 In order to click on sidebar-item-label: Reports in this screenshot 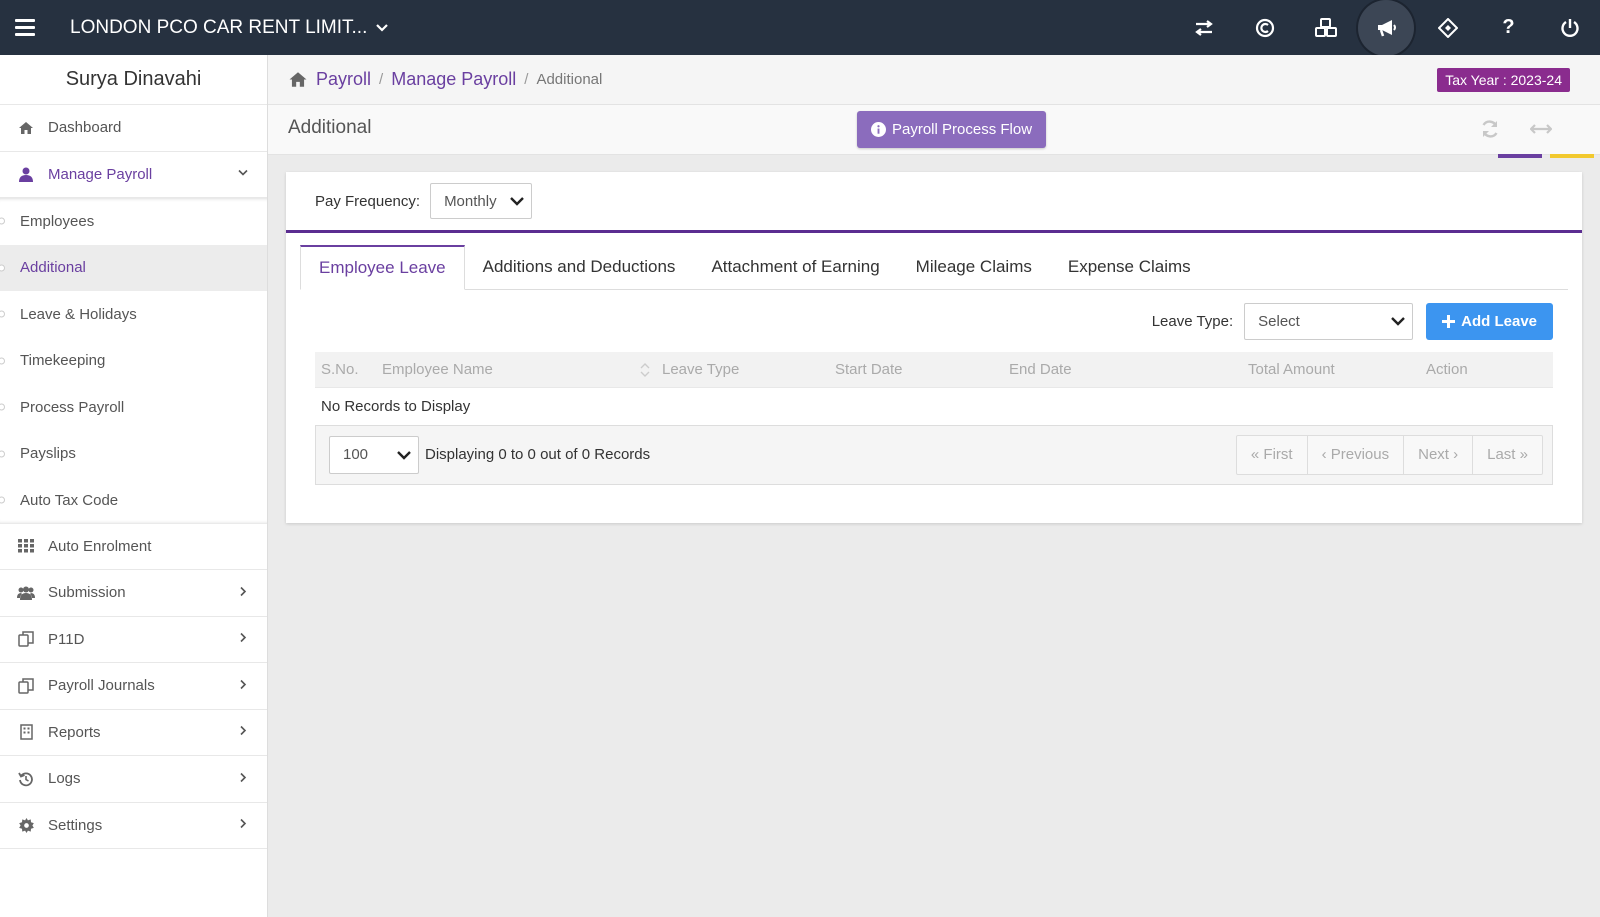, I will do `click(74, 732)`.